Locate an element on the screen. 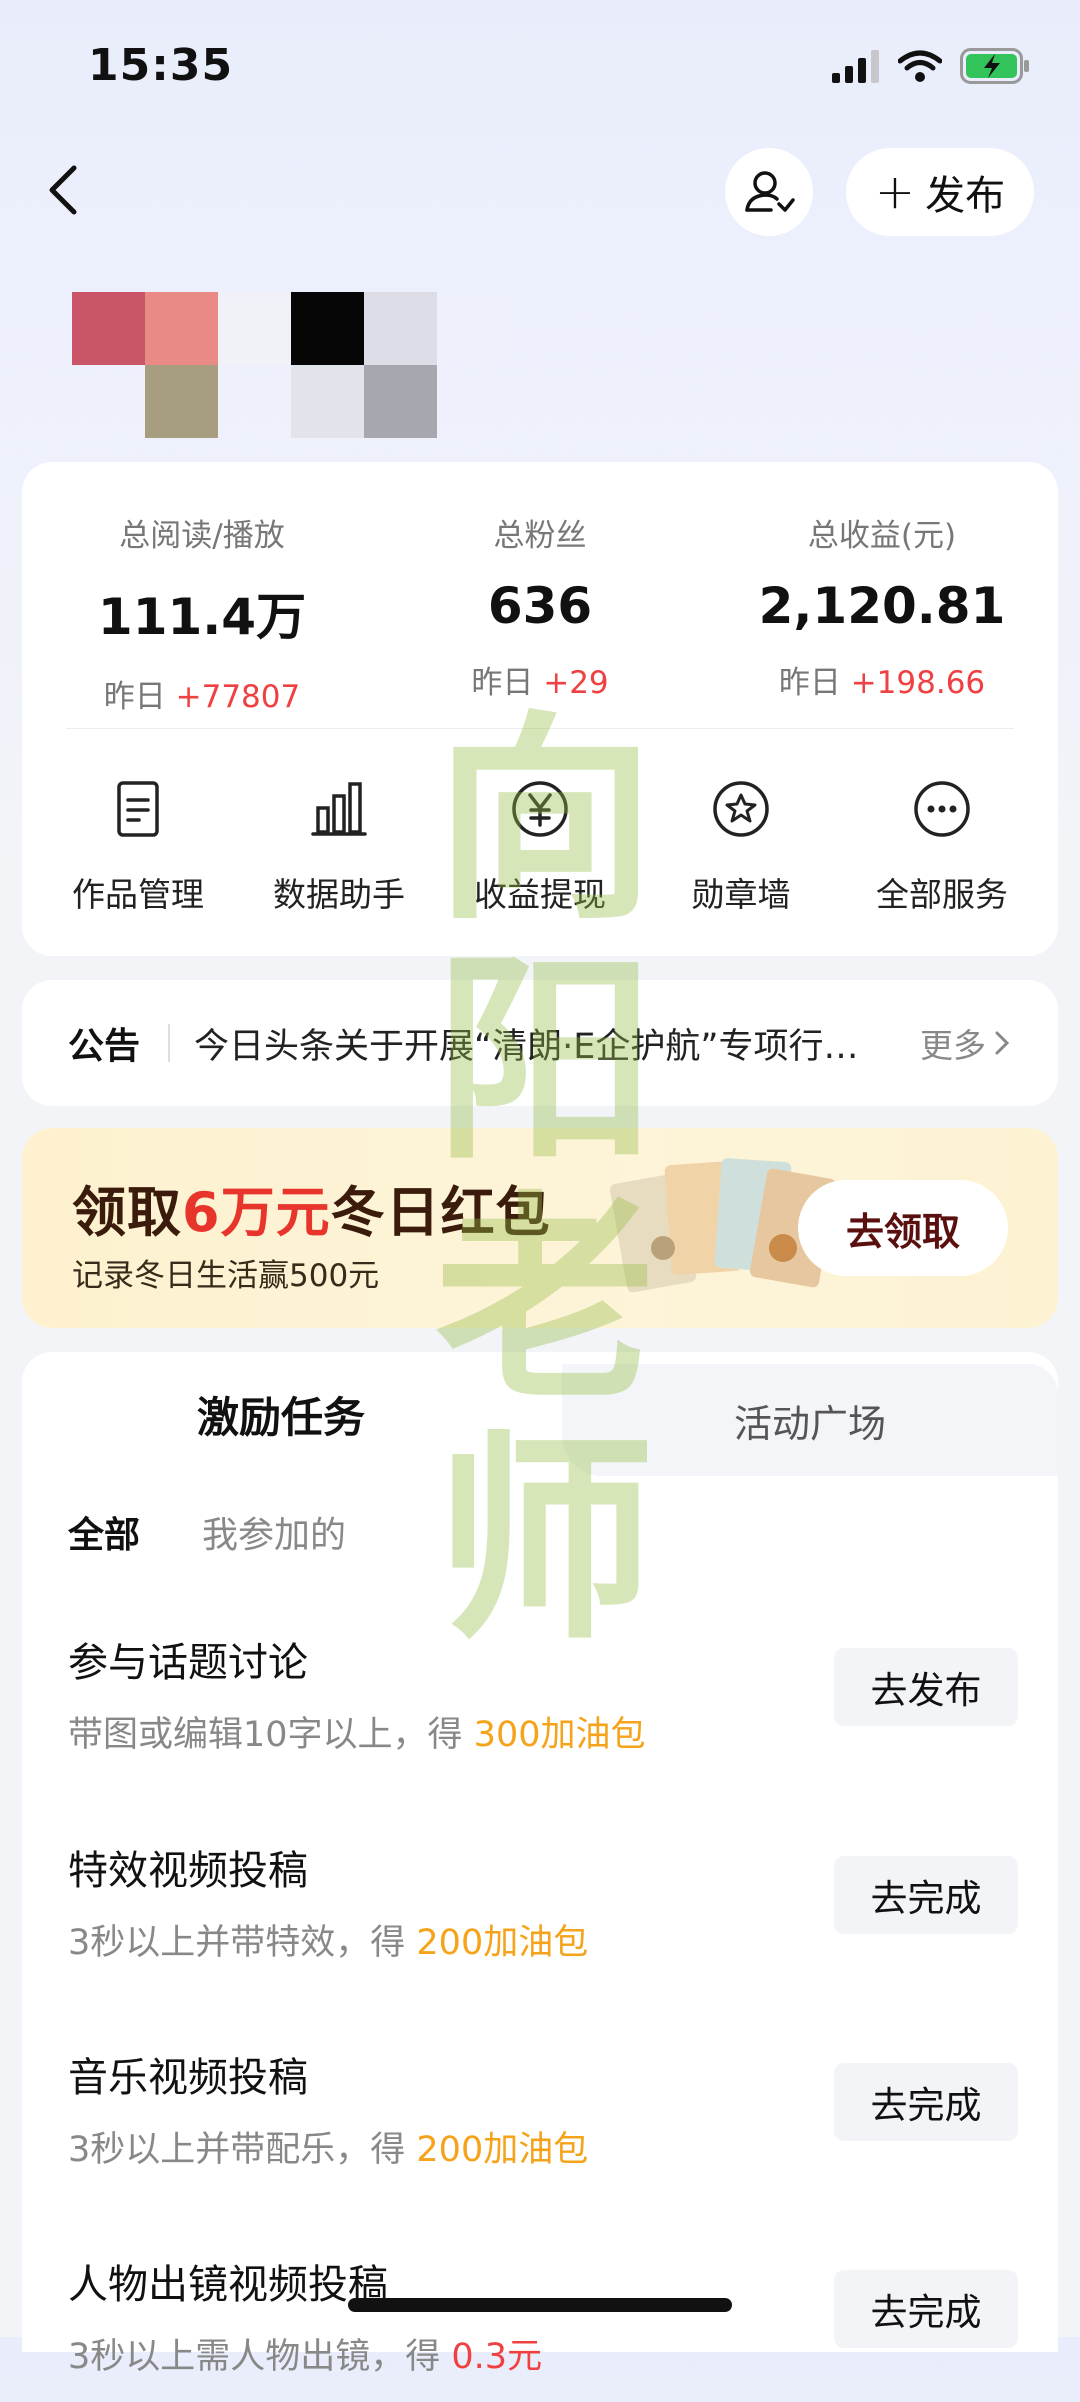 The height and width of the screenshot is (2402, 1080). chevron-right-icon is located at coordinates (1002, 1043).